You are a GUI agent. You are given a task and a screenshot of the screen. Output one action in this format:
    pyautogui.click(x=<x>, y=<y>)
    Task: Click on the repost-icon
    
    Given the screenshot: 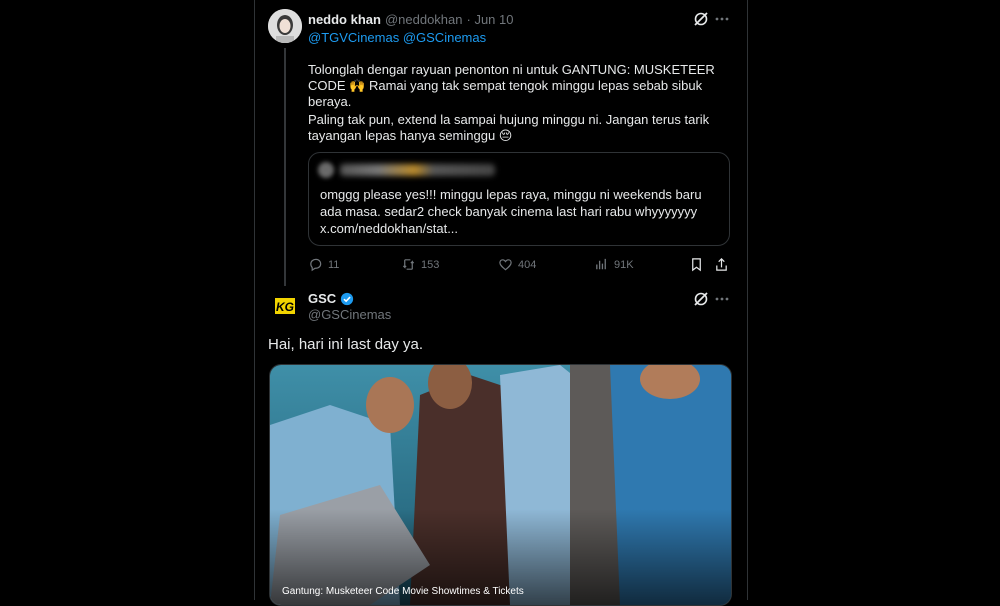 What is the action you would take?
    pyautogui.click(x=408, y=264)
    